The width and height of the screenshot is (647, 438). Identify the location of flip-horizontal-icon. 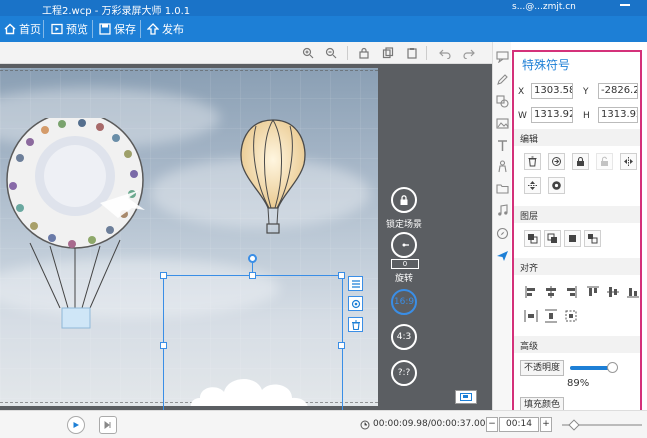
(628, 161).